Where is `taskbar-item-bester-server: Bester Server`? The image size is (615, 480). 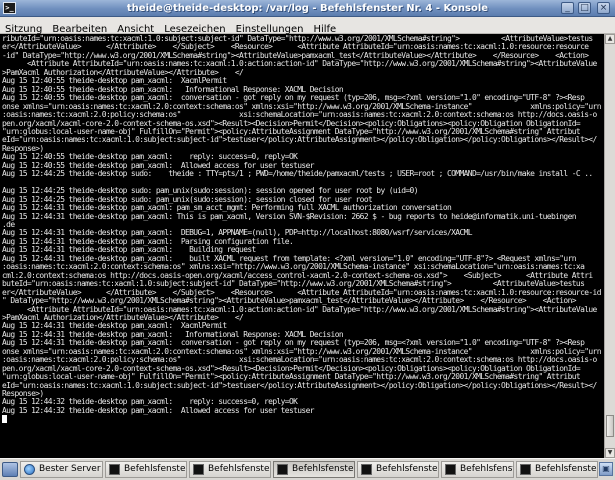 taskbar-item-bester-server: Bester Server is located at coordinates (61, 469).